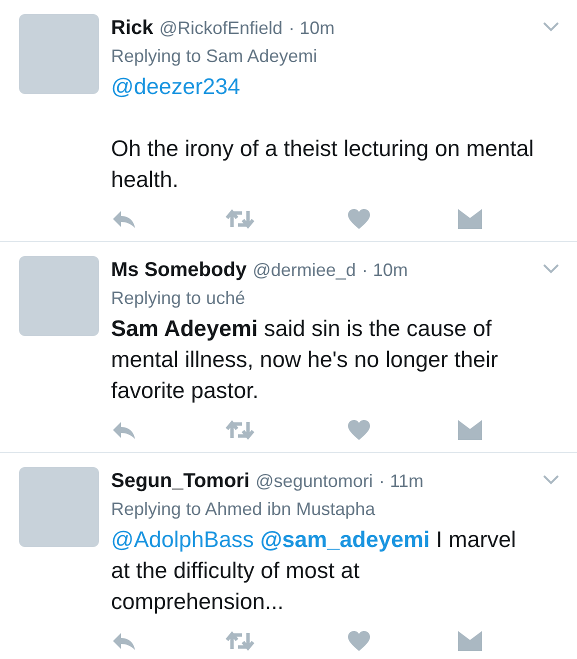 This screenshot has width=577, height=659. I want to click on replying-to-text: Replying to Sam Adeyemi, so click(214, 56).